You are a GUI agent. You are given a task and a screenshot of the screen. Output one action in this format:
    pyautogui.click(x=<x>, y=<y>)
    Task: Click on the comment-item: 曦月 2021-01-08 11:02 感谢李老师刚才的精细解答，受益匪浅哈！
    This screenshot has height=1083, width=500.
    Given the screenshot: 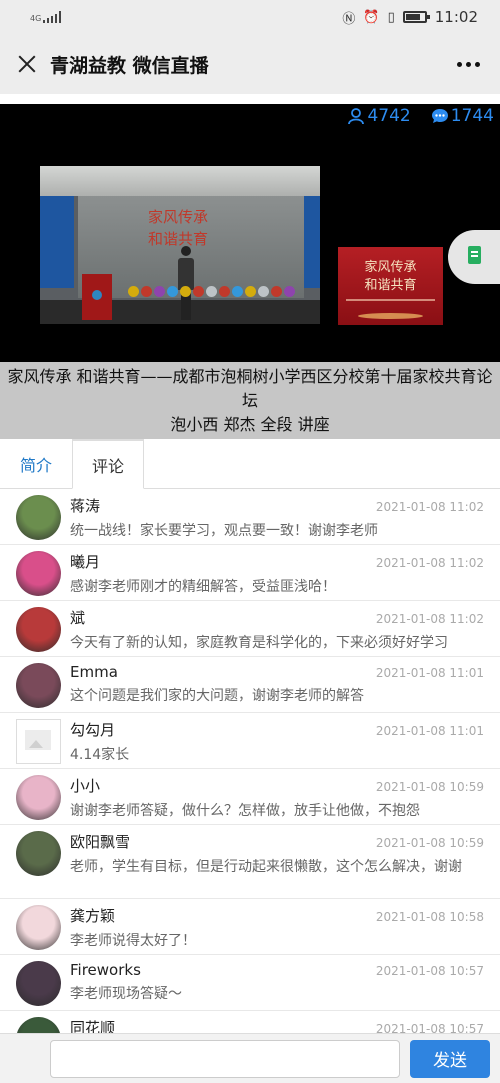 What is the action you would take?
    pyautogui.click(x=250, y=573)
    